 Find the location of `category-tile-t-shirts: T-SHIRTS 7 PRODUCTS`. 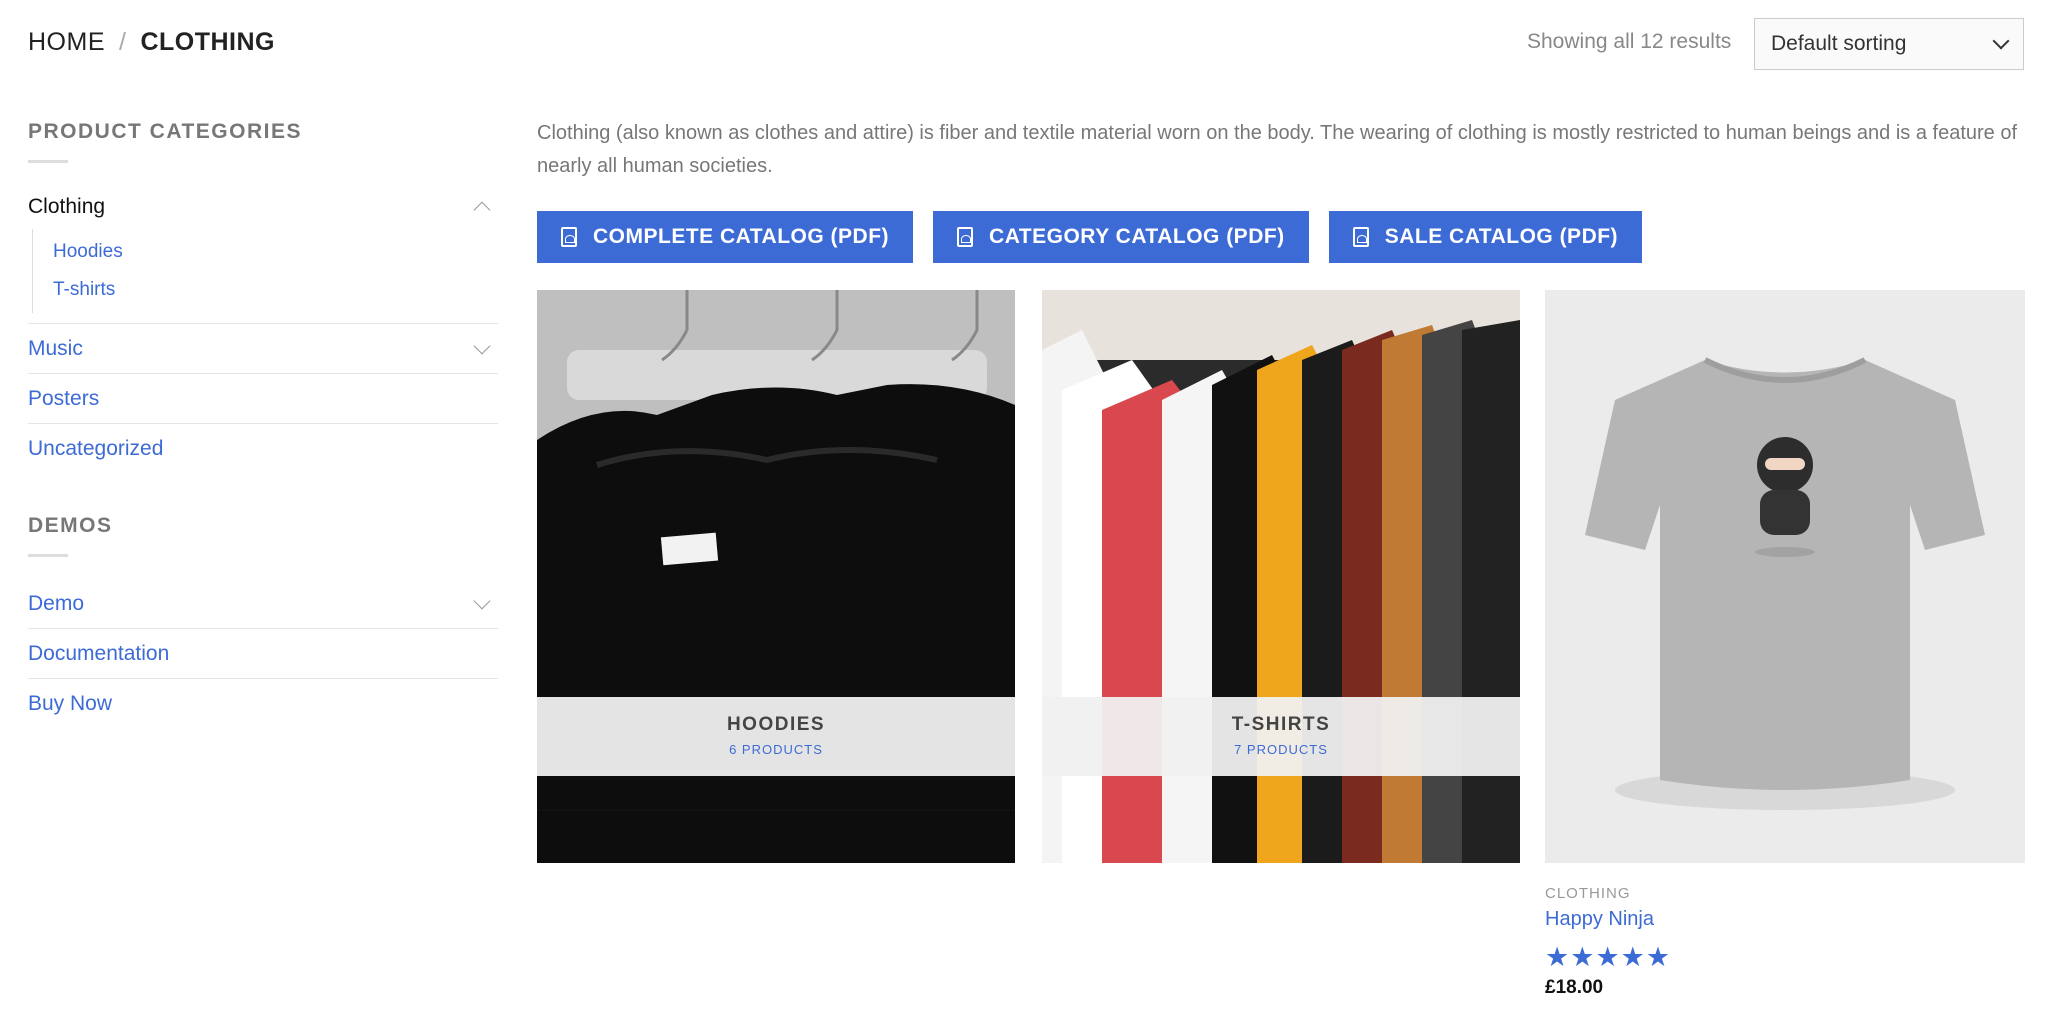

category-tile-t-shirts: T-SHIRTS 7 PRODUCTS is located at coordinates (1281, 576).